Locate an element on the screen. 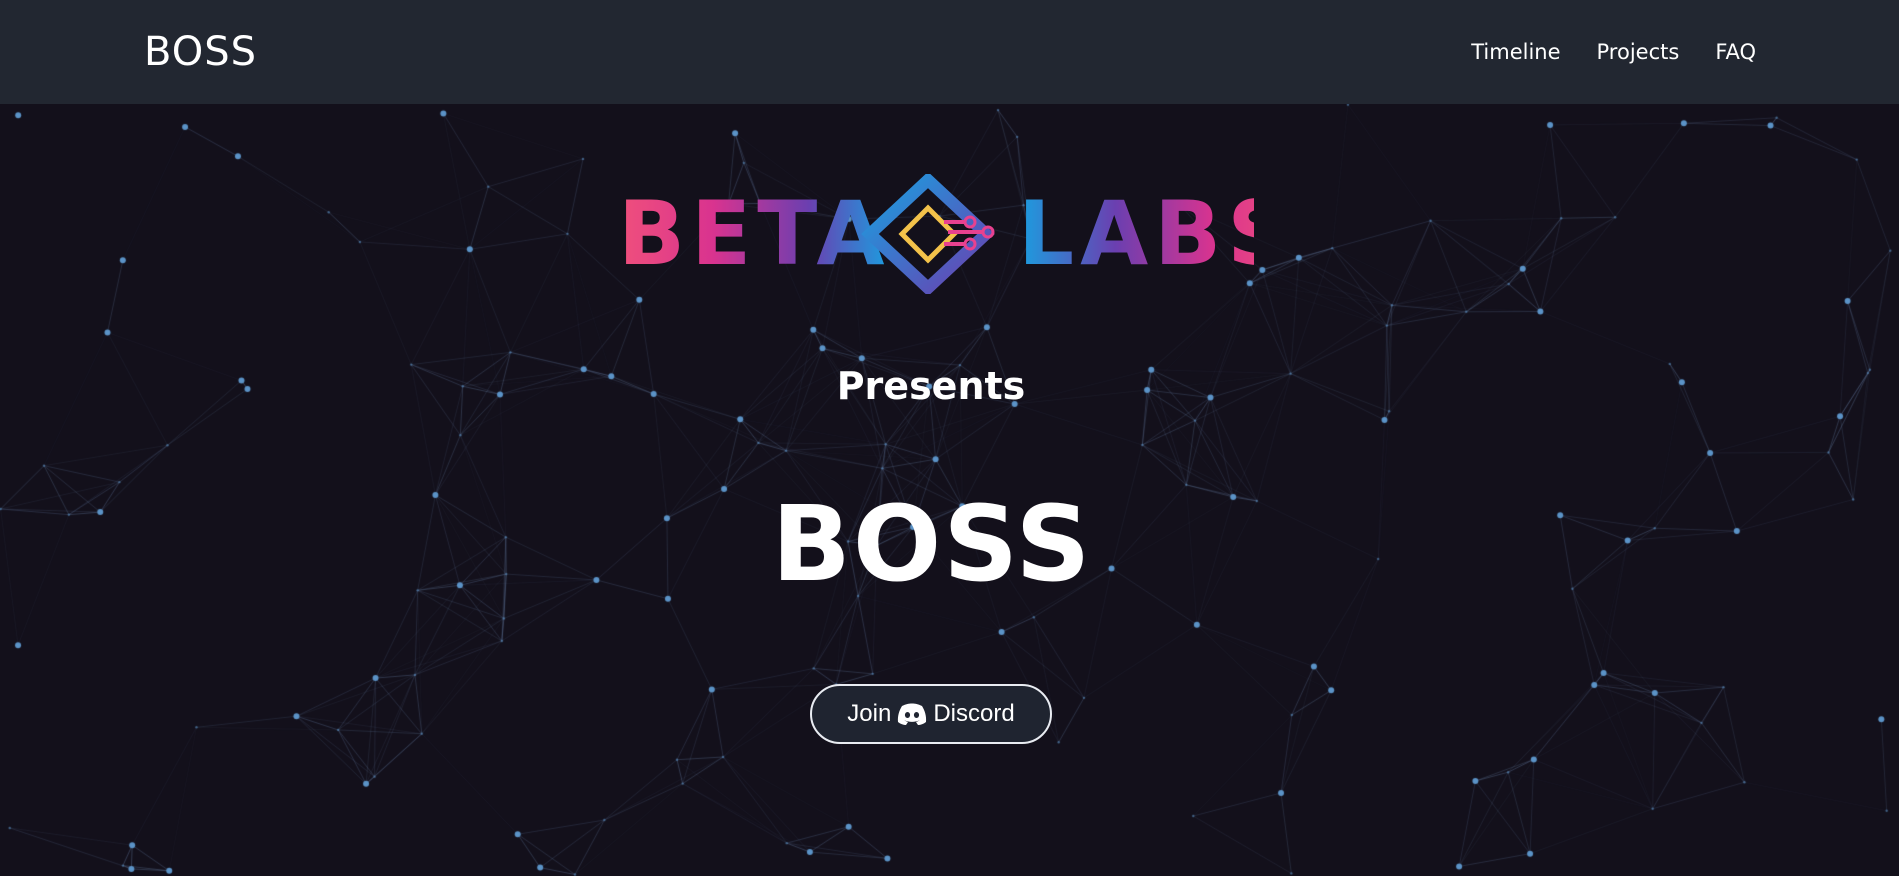 This screenshot has height=876, width=1899. presents-text: Presents is located at coordinates (931, 386).